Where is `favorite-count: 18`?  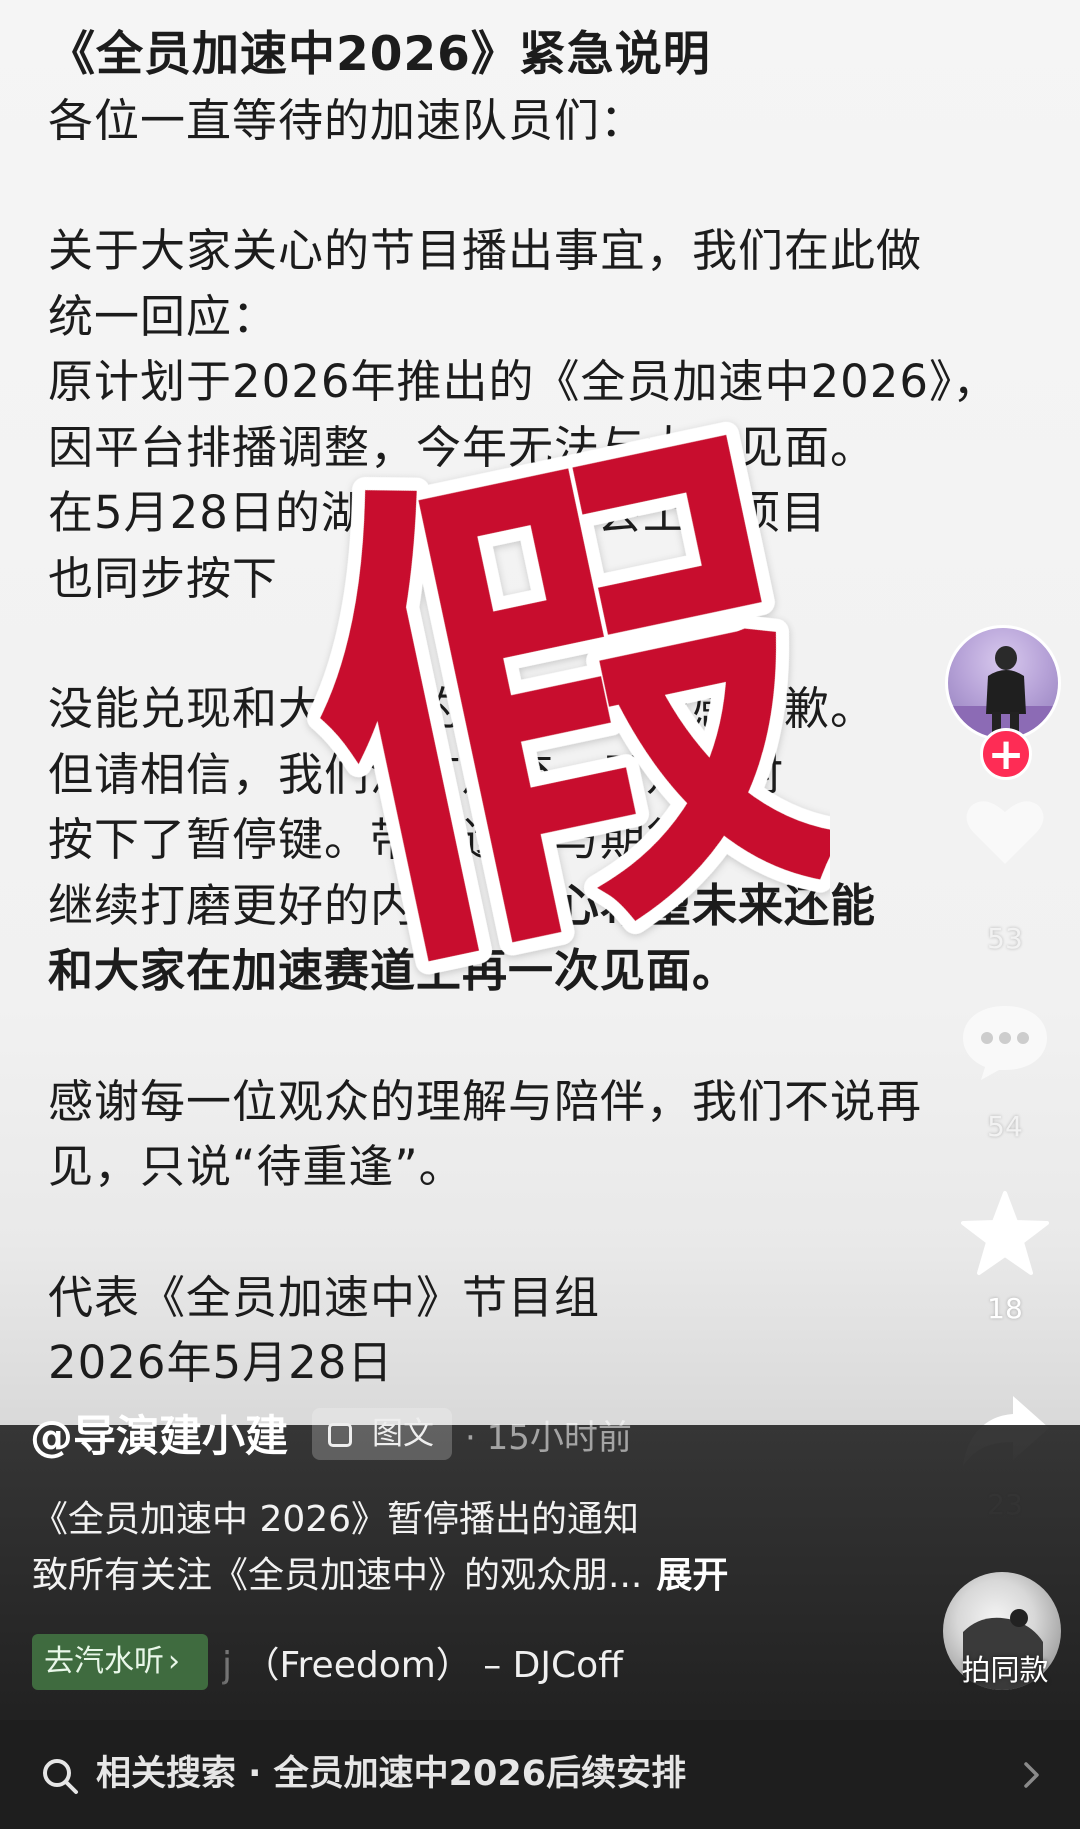 favorite-count: 18 is located at coordinates (1005, 1308).